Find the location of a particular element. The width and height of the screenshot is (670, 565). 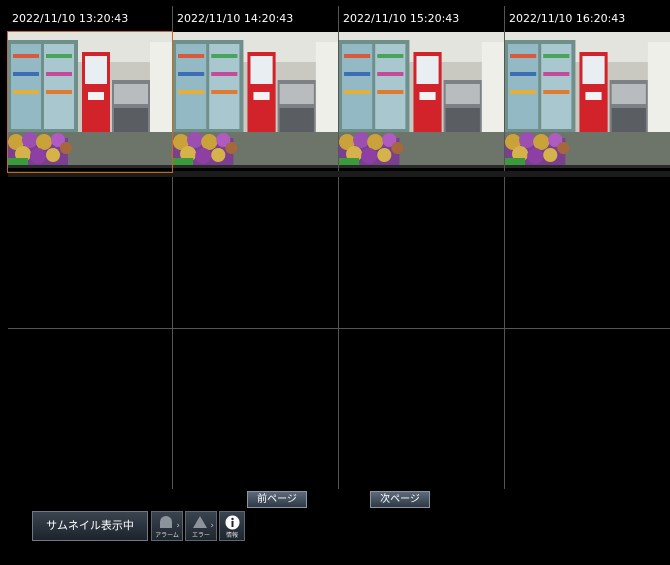

info-button: 情報 is located at coordinates (232, 526).